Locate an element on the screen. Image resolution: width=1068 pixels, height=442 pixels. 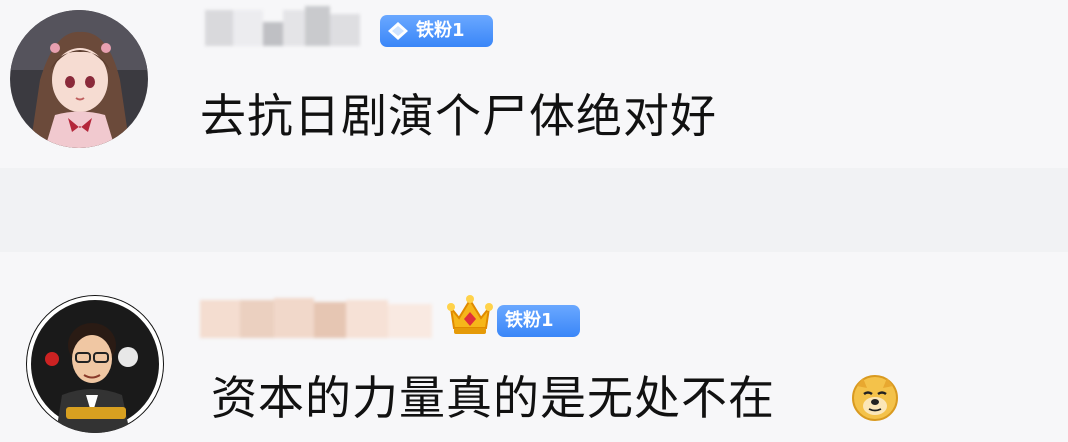
anime-girl-avatar-icon is located at coordinates (79, 79).